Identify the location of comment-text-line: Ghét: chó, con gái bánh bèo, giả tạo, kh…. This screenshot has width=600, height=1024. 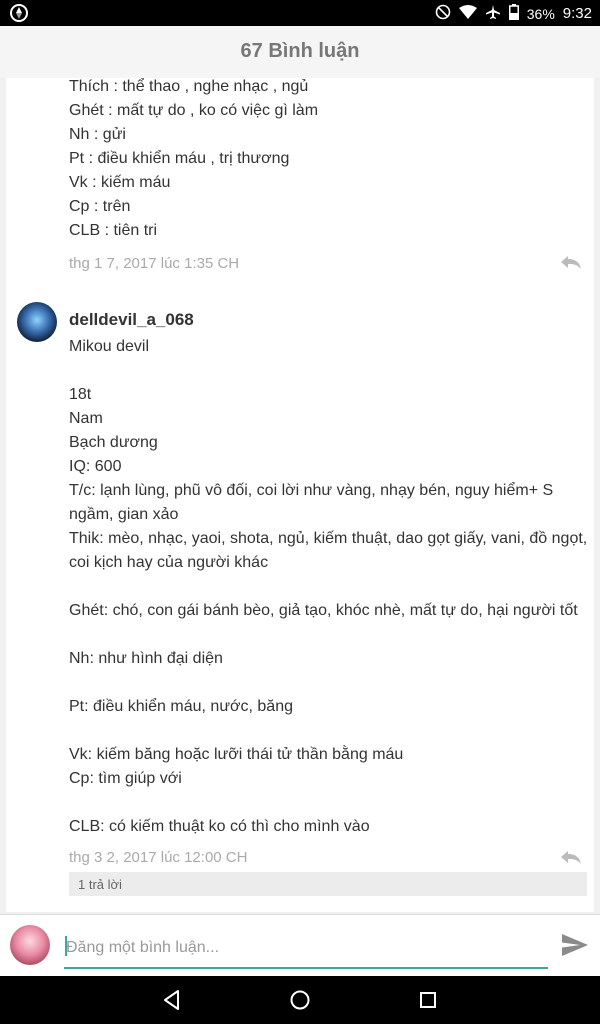
(323, 610).